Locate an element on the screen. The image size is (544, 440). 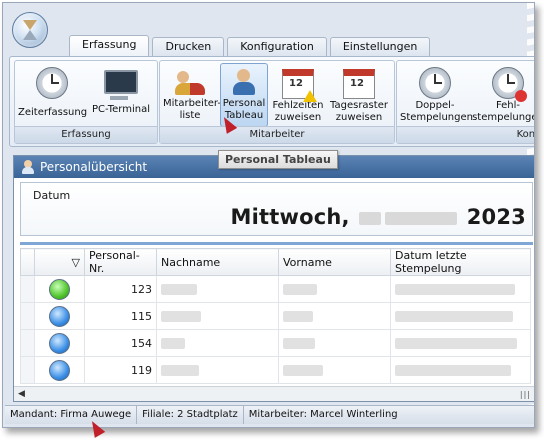
date-label: Datum is located at coordinates (52, 195).